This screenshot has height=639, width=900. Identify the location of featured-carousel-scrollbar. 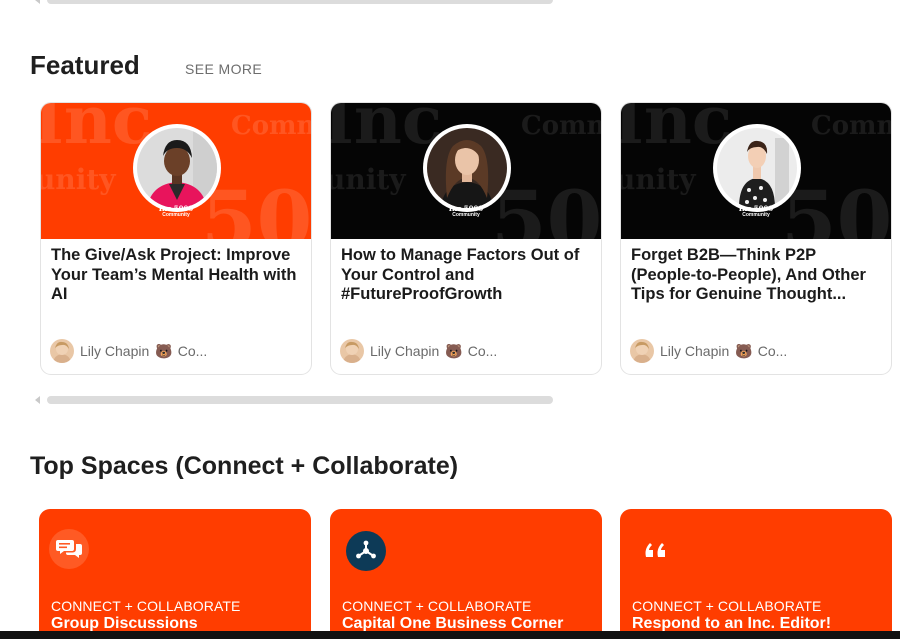
(300, 400).